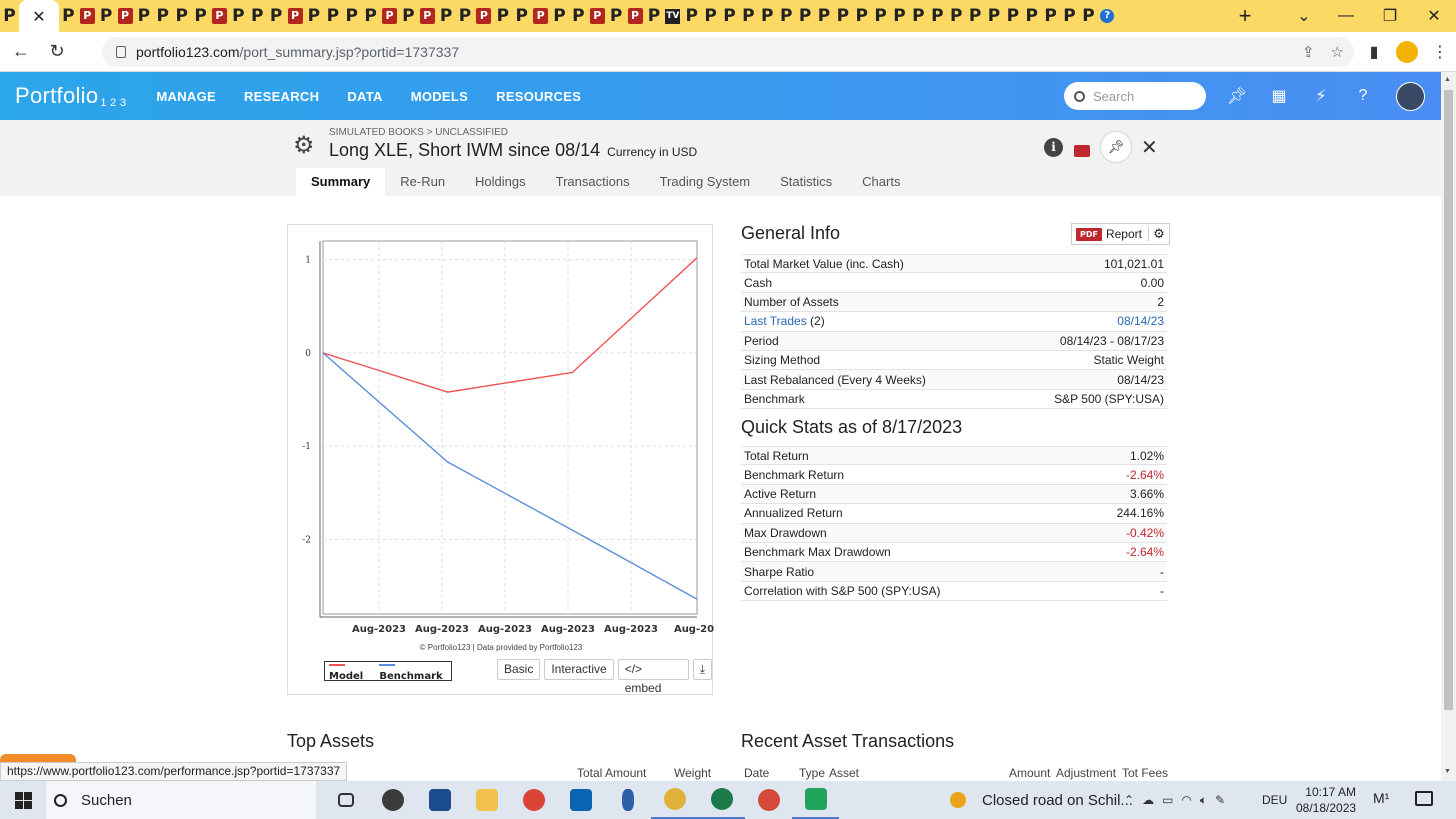 This screenshot has width=1456, height=819. I want to click on reload-button: ↻, so click(57, 52).